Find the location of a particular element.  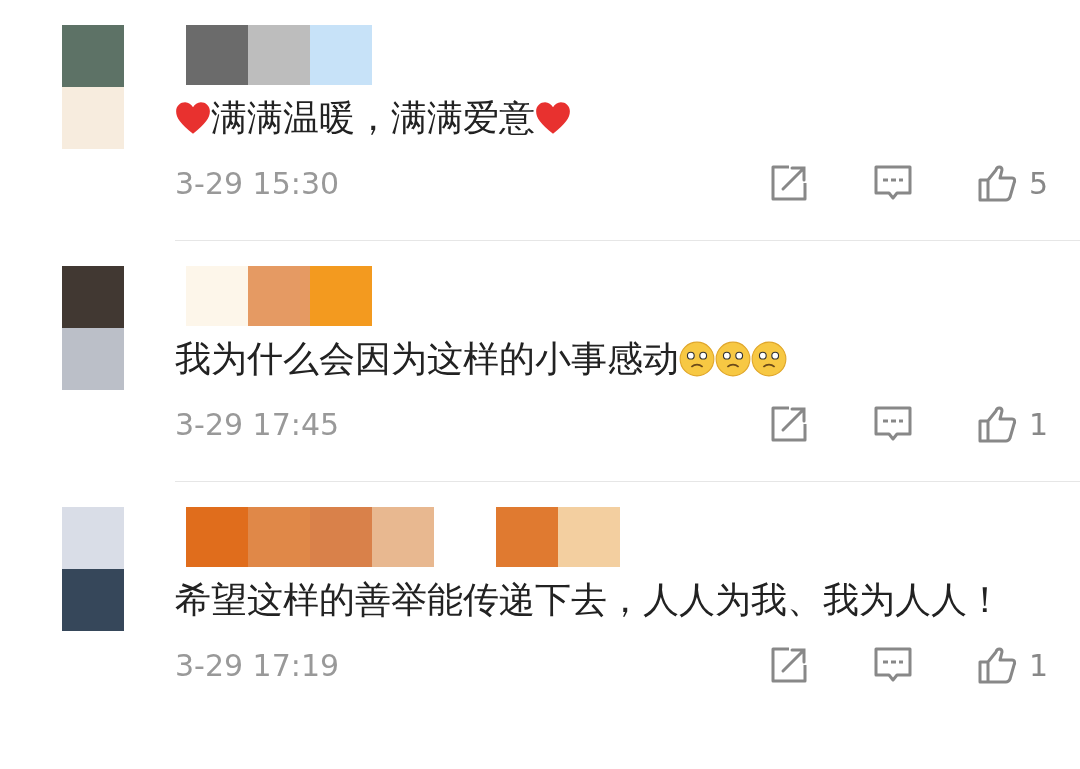

comment-text: 希望这样的善举能传递下去，人人为我、我为人人！ is located at coordinates (589, 599).